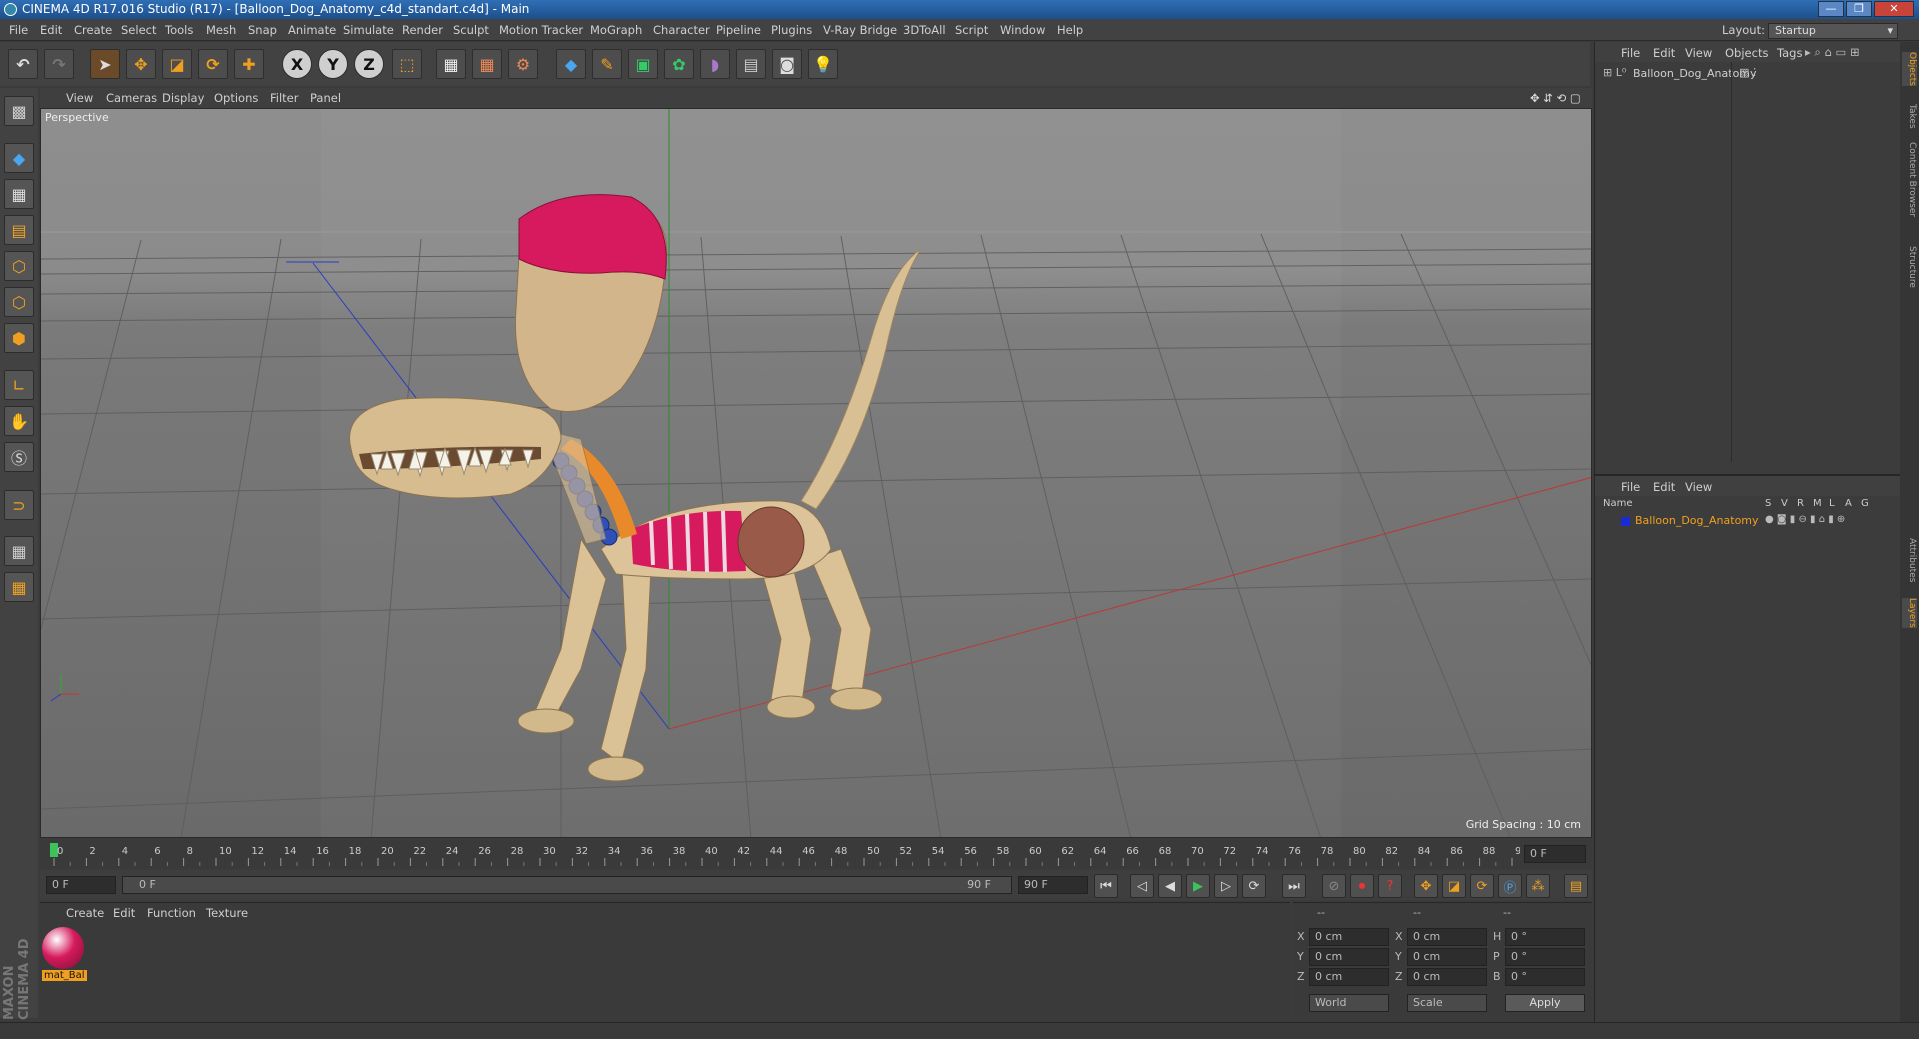 The height and width of the screenshot is (1039, 1919). What do you see at coordinates (1625, 521) in the screenshot?
I see `layer-color-swatch` at bounding box center [1625, 521].